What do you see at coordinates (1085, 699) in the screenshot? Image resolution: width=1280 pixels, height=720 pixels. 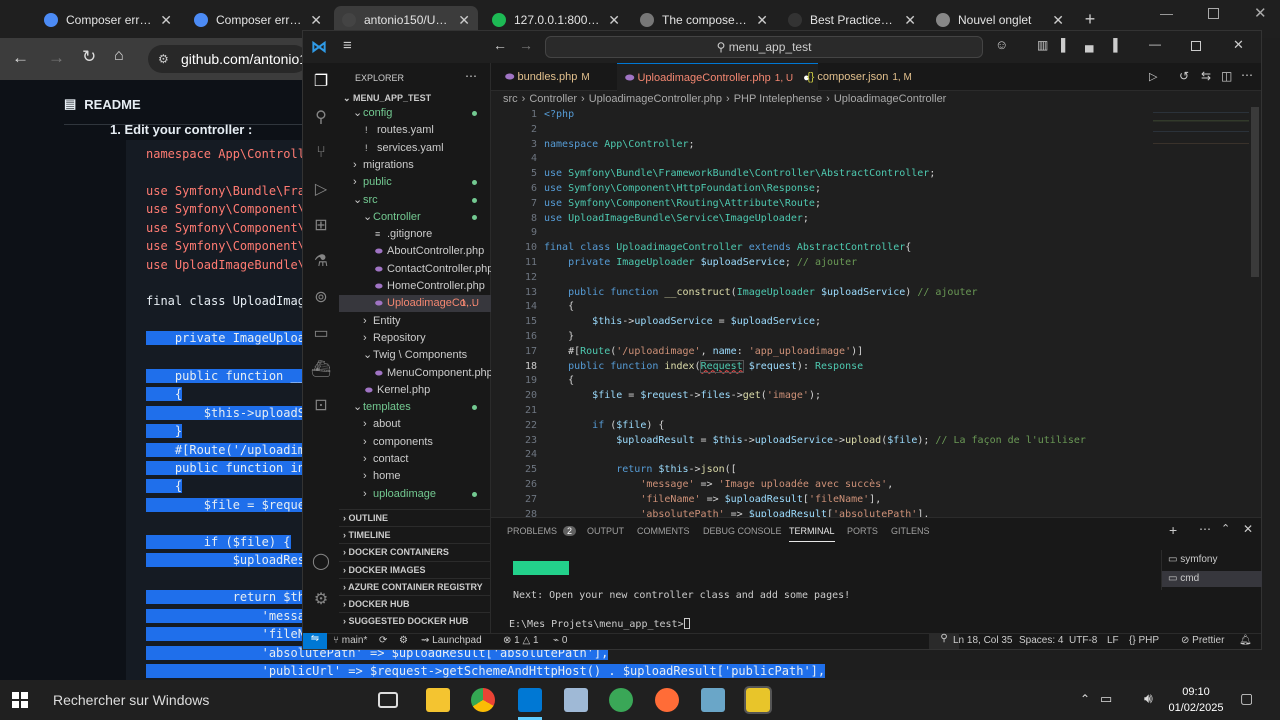 I see `tray-chevron-icon: ⌃` at bounding box center [1085, 699].